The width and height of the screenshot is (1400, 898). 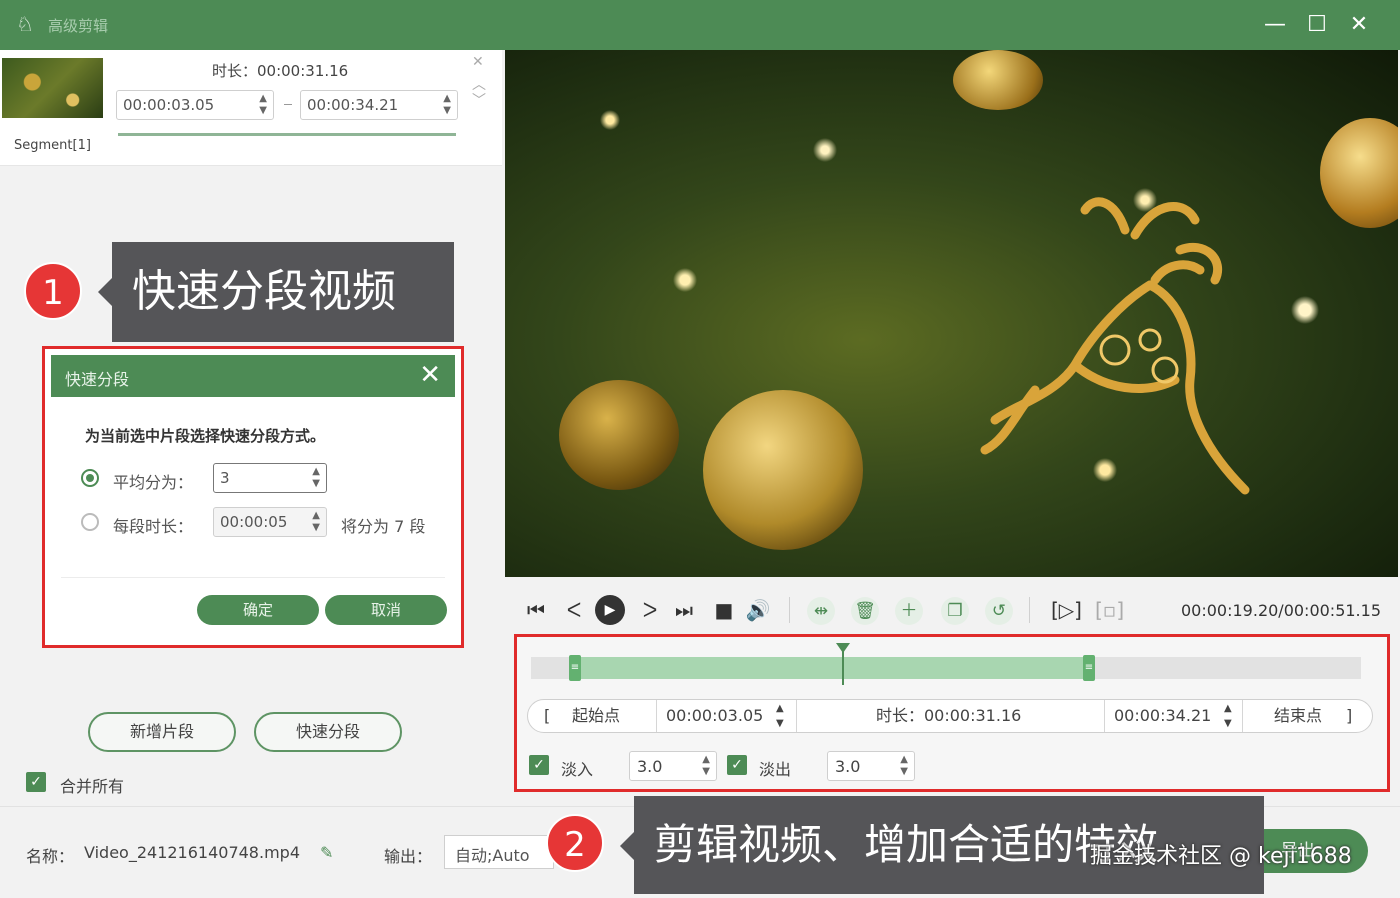 What do you see at coordinates (775, 769) in the screenshot?
I see `fade-out-label: 淡出` at bounding box center [775, 769].